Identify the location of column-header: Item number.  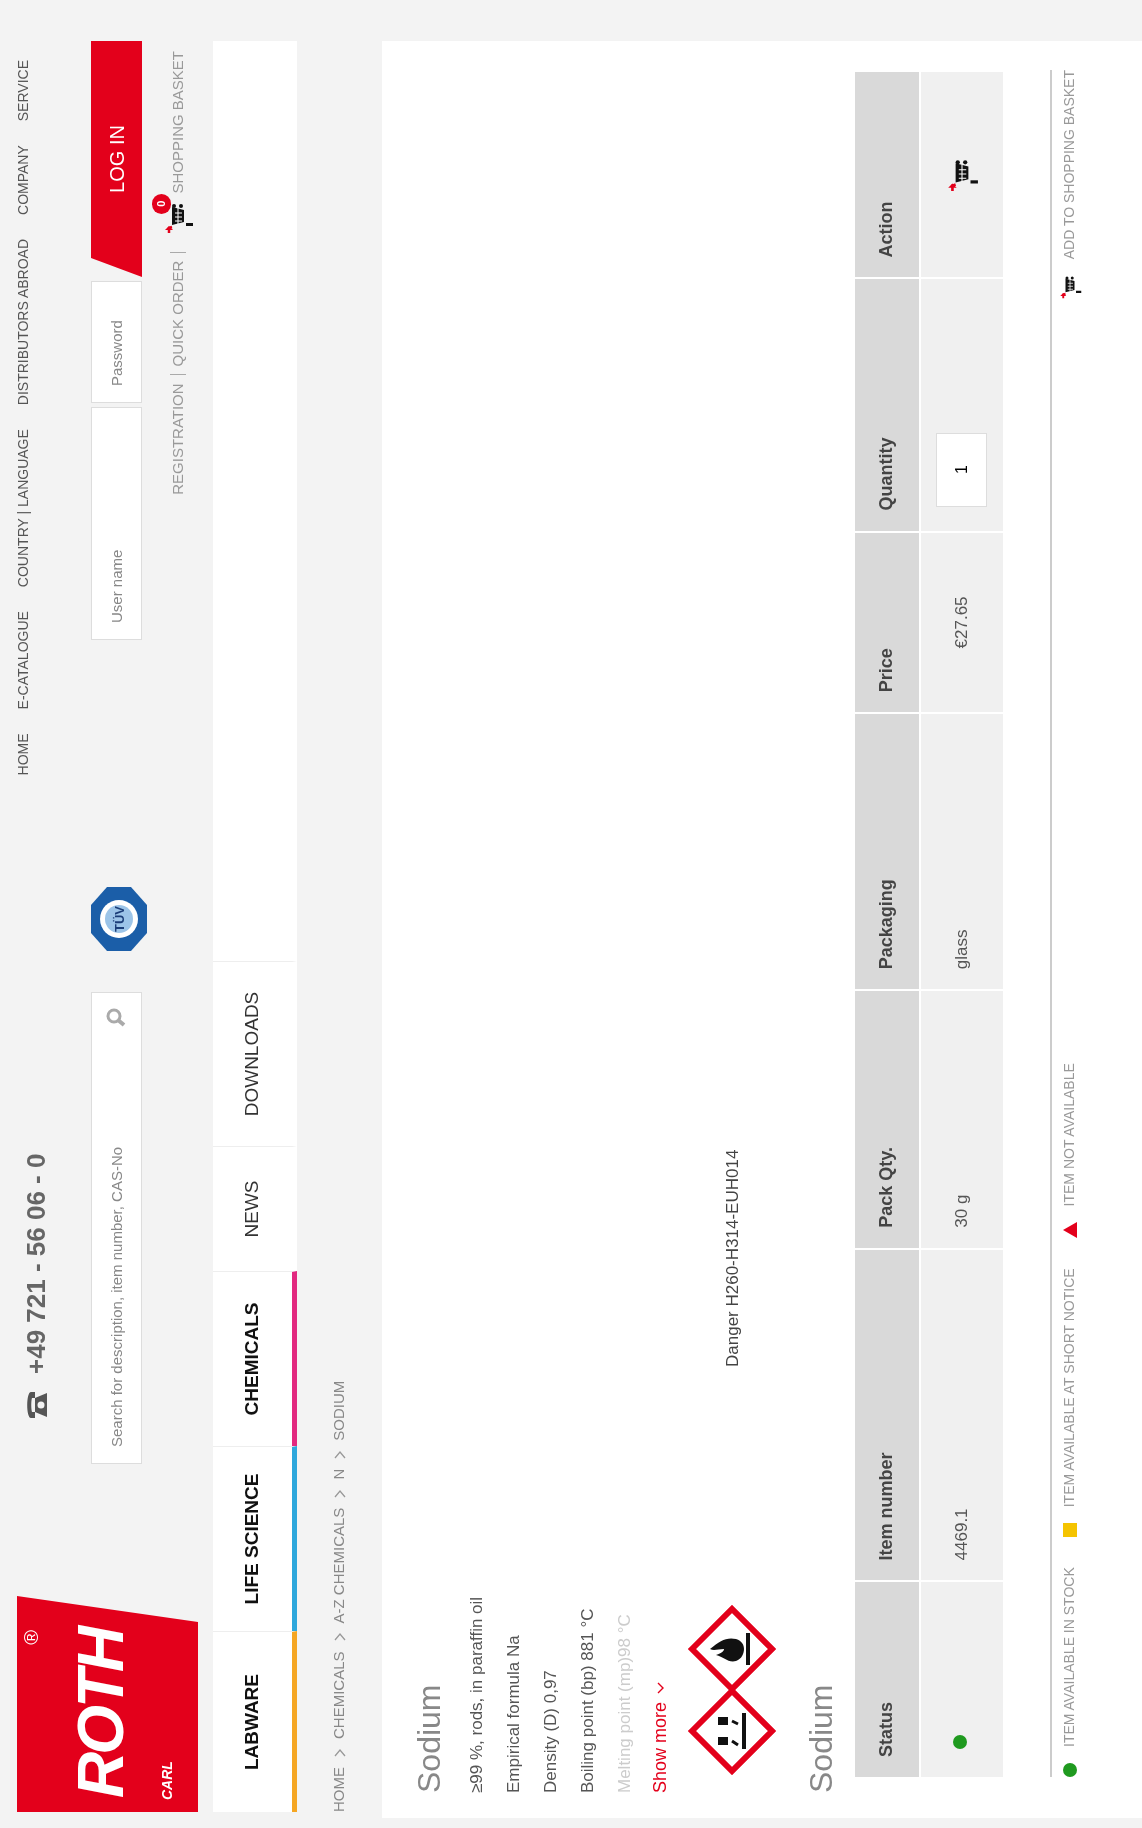
(886, 1415).